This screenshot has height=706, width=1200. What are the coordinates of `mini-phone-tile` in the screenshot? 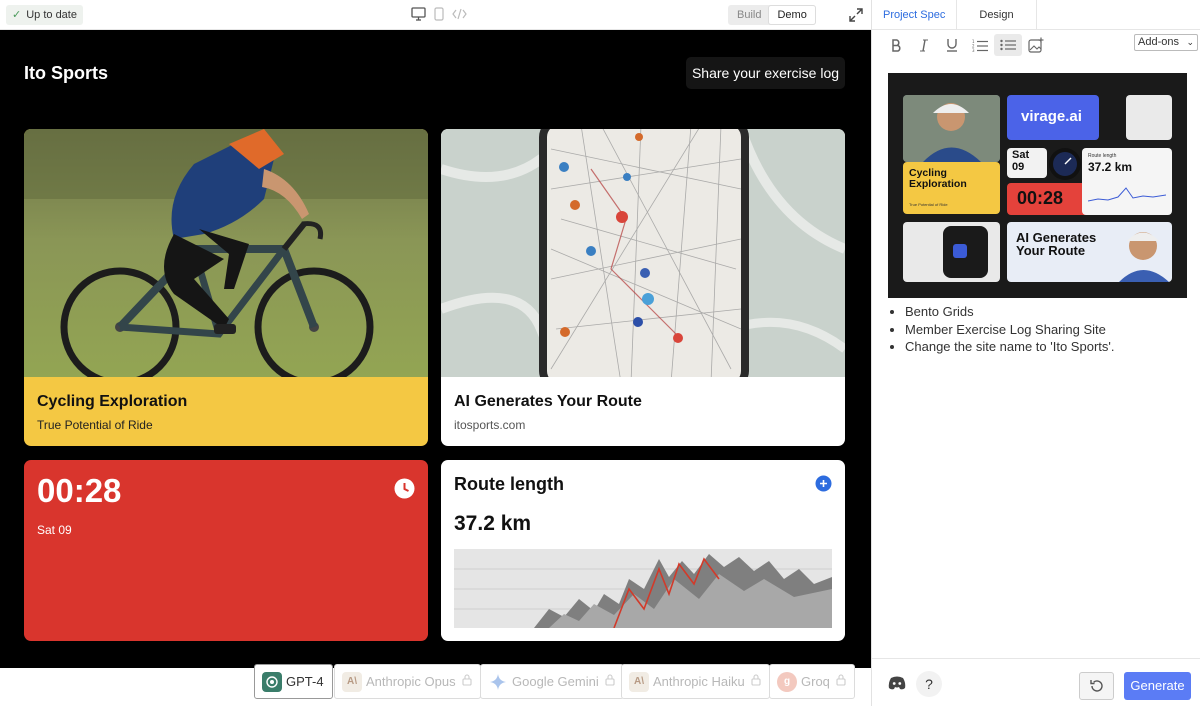 It's located at (951, 252).